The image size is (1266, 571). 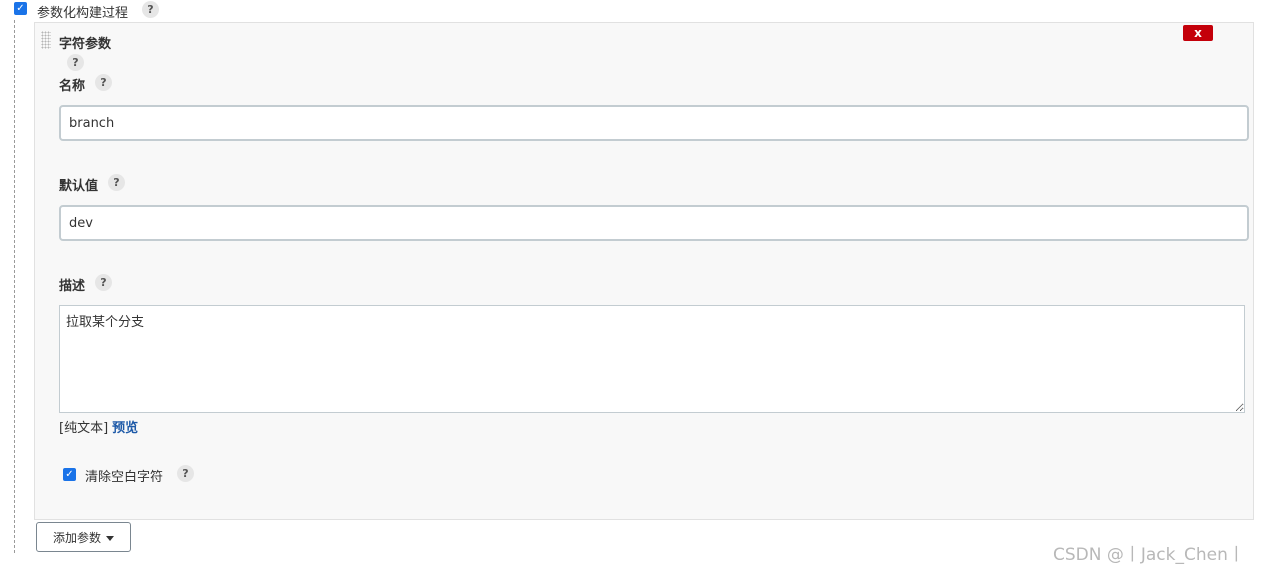 What do you see at coordinates (84, 428) in the screenshot?
I see `plain-text-label: [纯文本]` at bounding box center [84, 428].